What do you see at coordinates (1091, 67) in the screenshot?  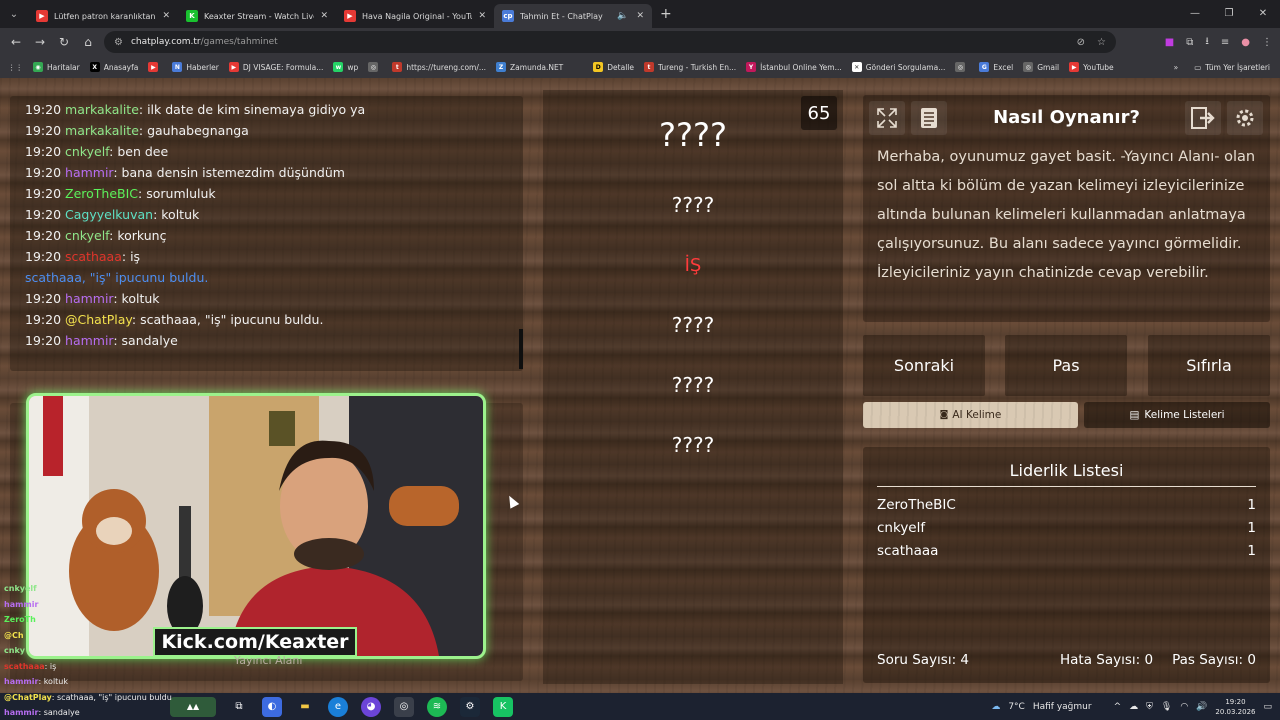 I see `bookmark-item: ▶ YouTube` at bounding box center [1091, 67].